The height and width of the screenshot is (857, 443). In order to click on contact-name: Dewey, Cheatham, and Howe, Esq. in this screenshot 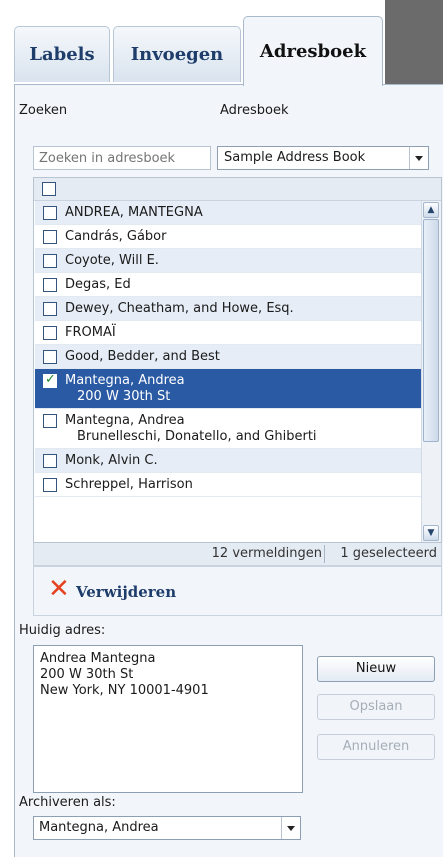, I will do `click(179, 308)`.